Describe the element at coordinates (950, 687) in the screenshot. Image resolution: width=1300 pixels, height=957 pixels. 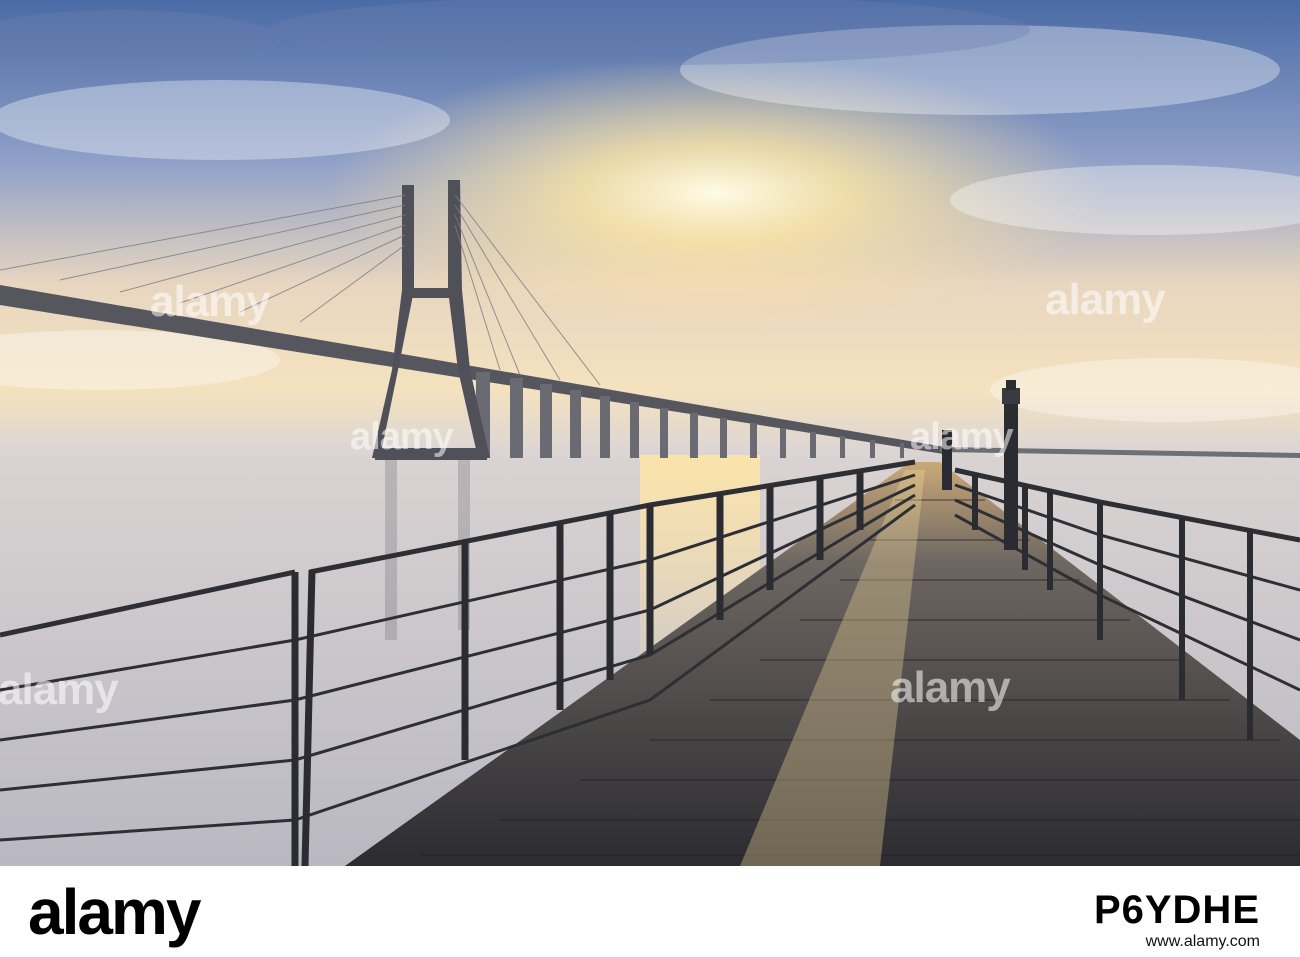
I see `watermark-center-right: alamy` at that location.